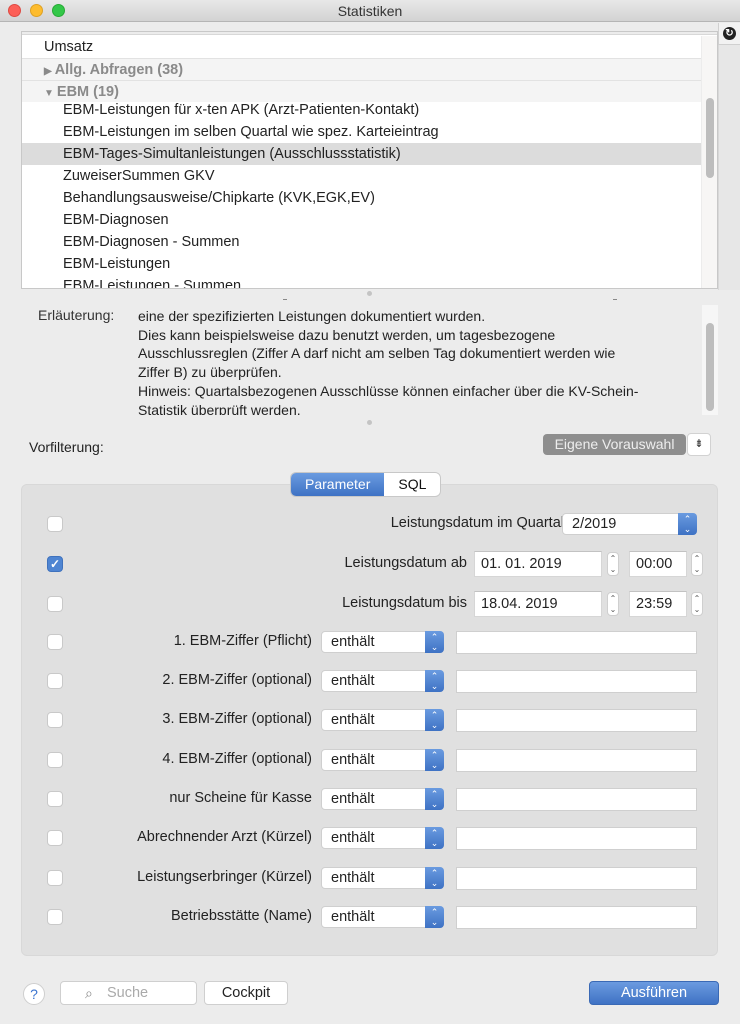 The width and height of the screenshot is (740, 1024). Describe the element at coordinates (55, 604) in the screenshot. I see `date-to-checkbox` at that location.